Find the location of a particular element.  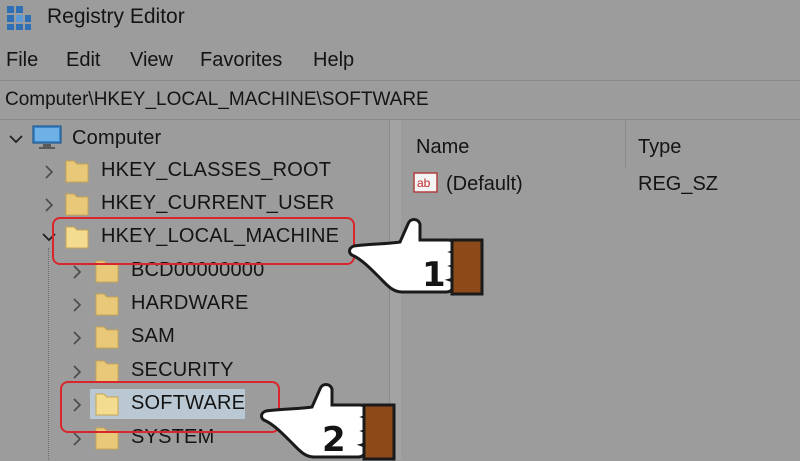

tree-item-sam: SAM is located at coordinates (194, 337).